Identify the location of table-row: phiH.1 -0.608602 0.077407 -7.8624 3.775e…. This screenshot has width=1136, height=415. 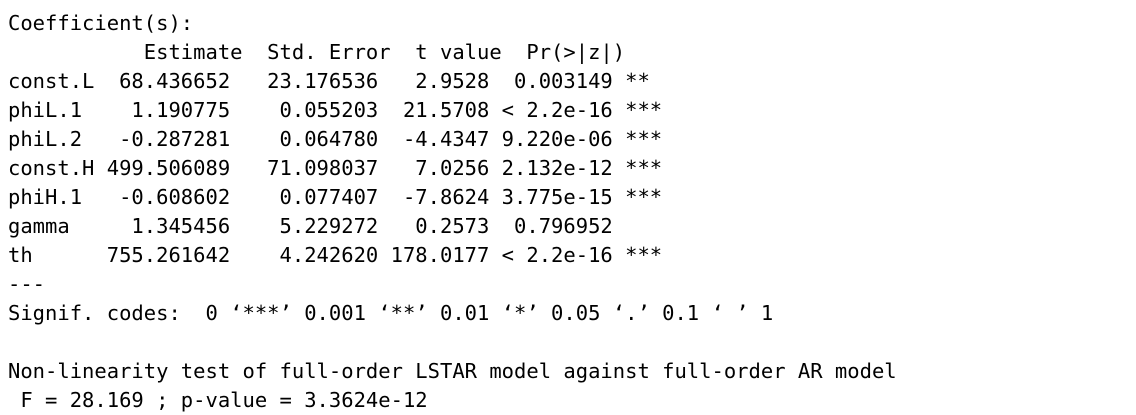
(335, 197).